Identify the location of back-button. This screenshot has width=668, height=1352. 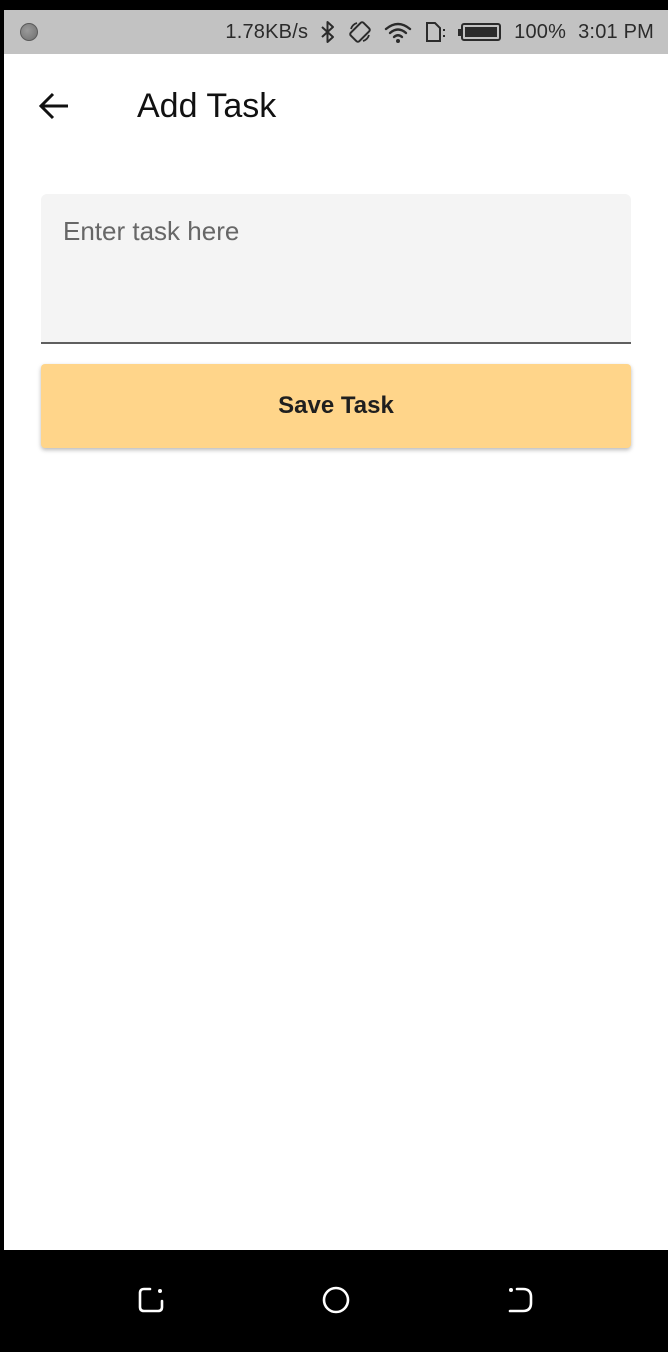
(54, 106).